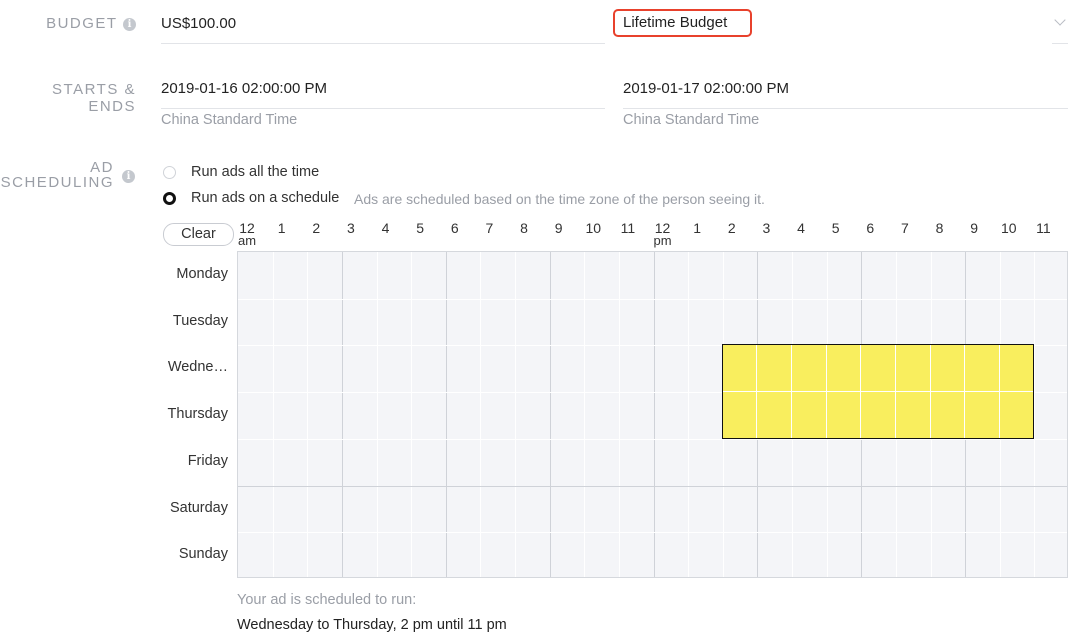 Image resolution: width=1080 pixels, height=644 pixels. Describe the element at coordinates (878, 391) in the screenshot. I see `selection-outline` at that location.